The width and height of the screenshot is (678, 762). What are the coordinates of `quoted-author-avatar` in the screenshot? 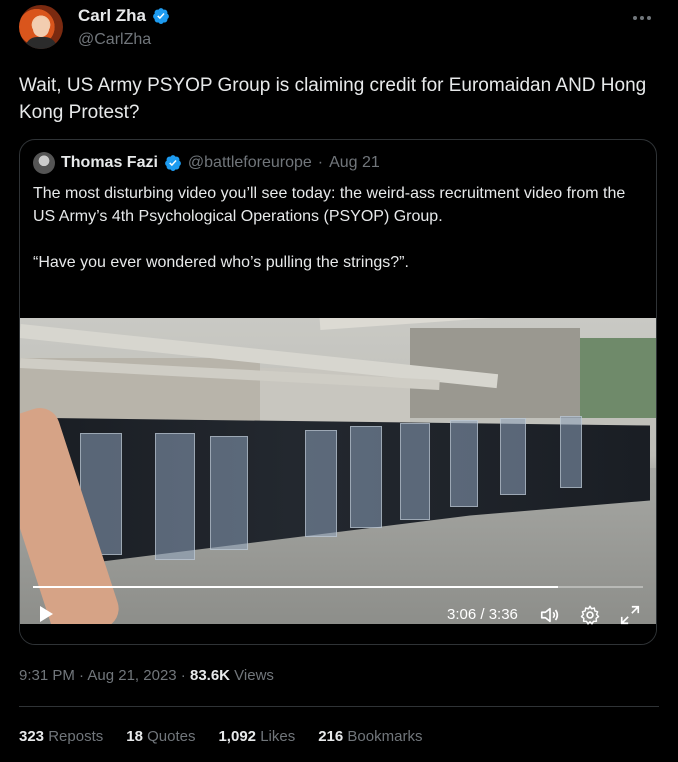 It's located at (44, 163).